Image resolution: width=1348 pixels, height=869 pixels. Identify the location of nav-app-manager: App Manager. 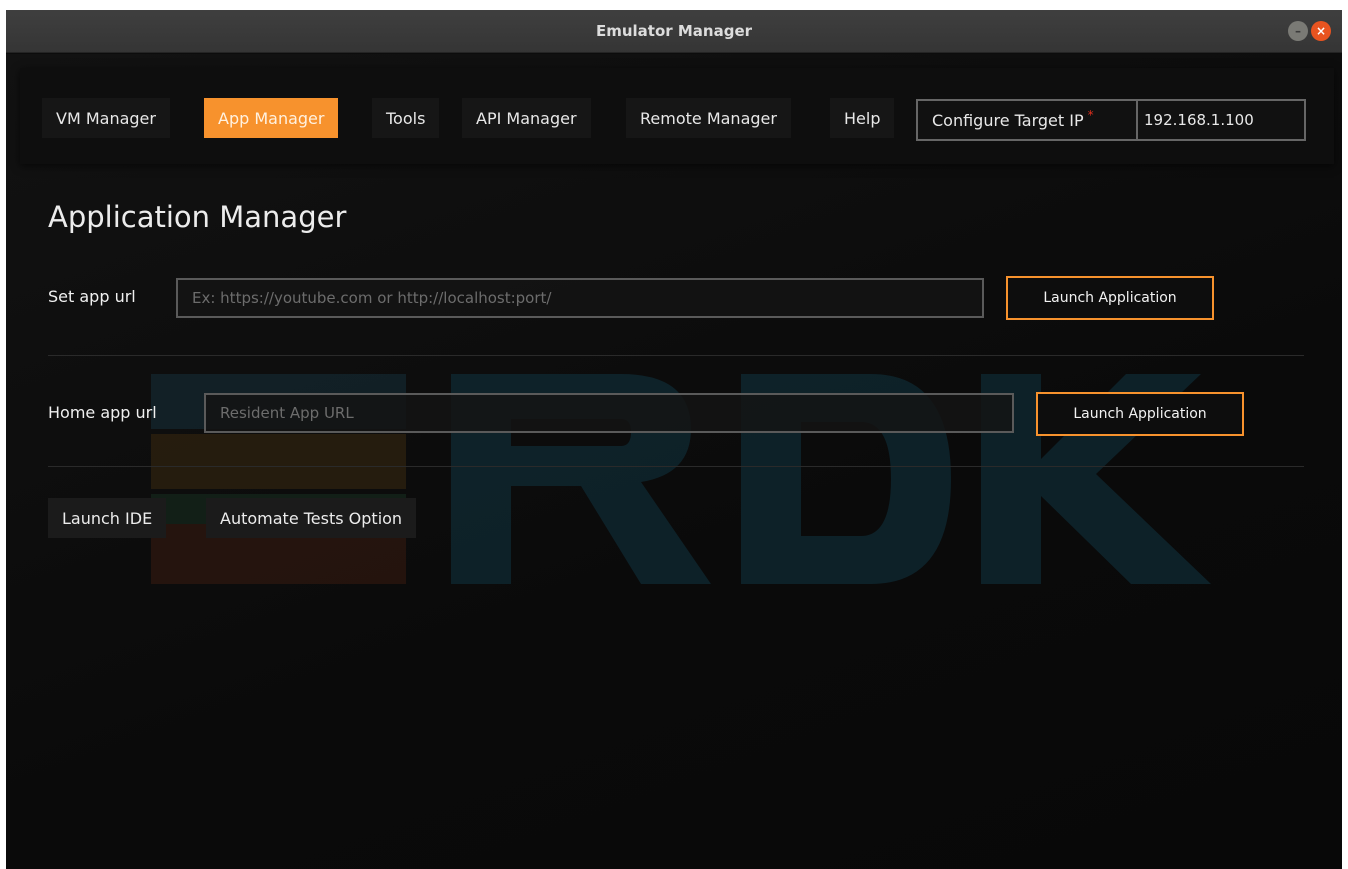
(271, 118).